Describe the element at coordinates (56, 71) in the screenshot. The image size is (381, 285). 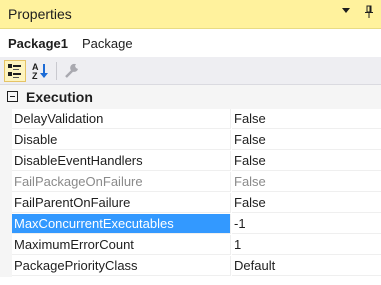
I see `toolbar-separator` at that location.